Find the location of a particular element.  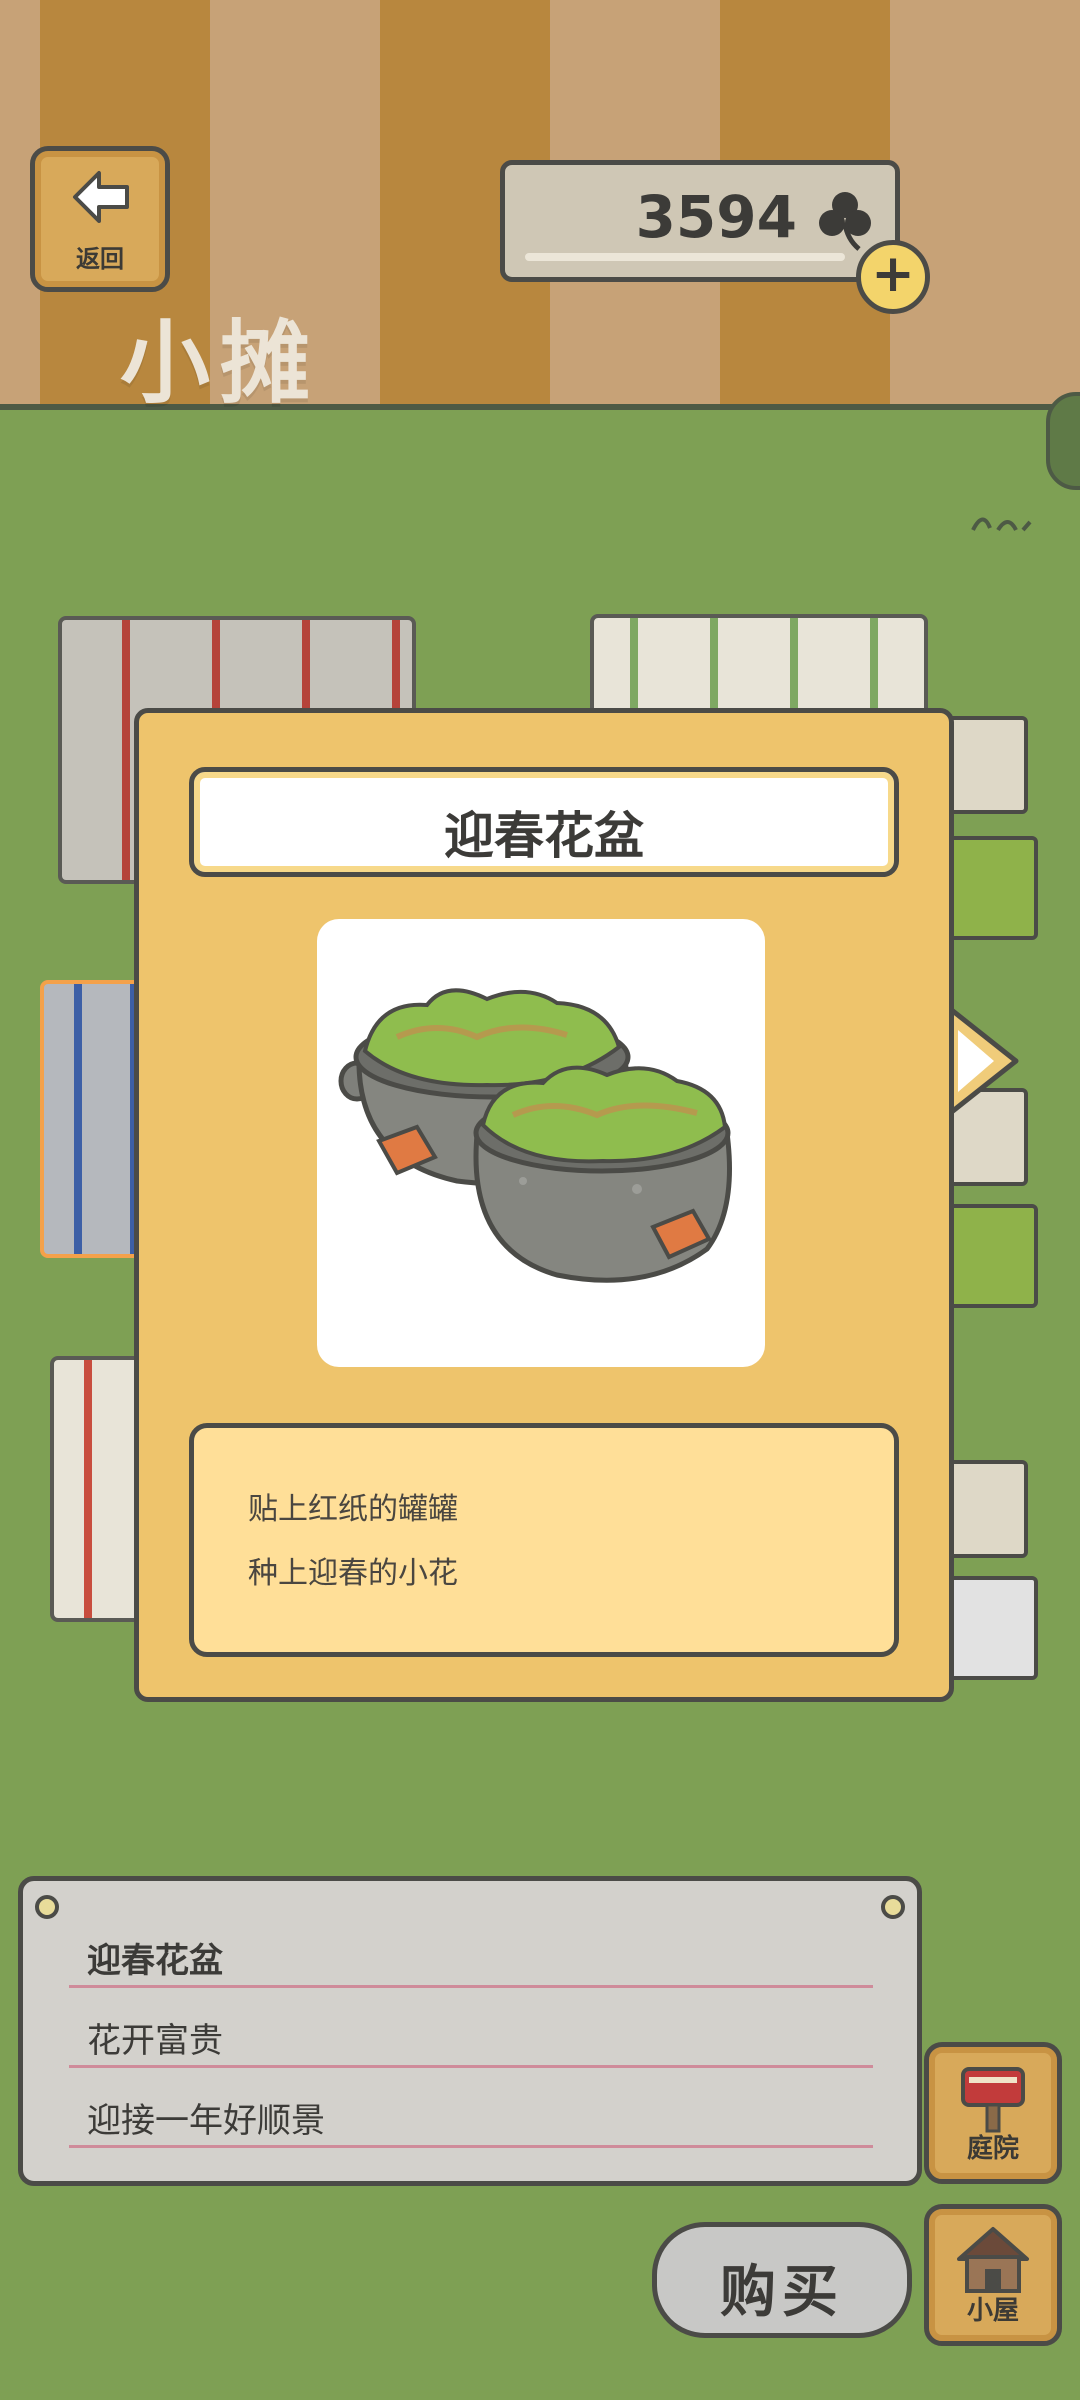

description-line: 种上迎春的小花 is located at coordinates (353, 1573).